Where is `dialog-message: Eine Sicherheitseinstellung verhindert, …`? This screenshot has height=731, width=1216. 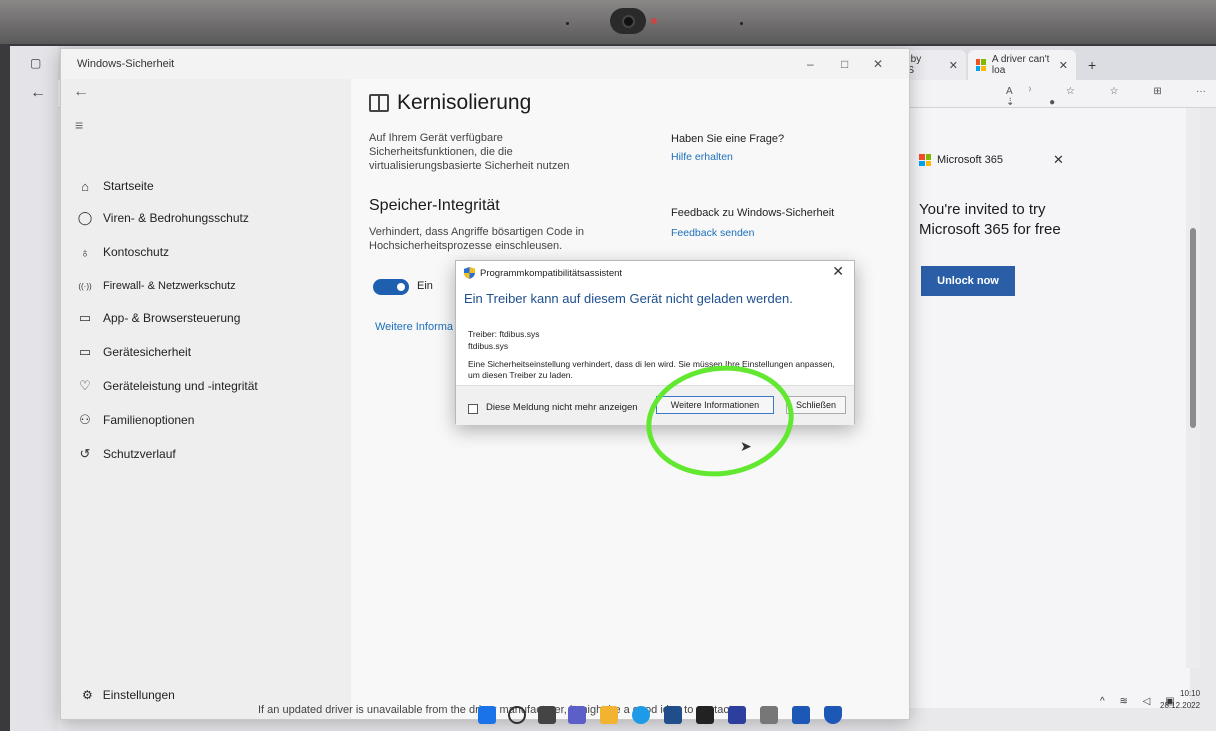 dialog-message: Eine Sicherheitseinstellung verhindert, … is located at coordinates (651, 369).